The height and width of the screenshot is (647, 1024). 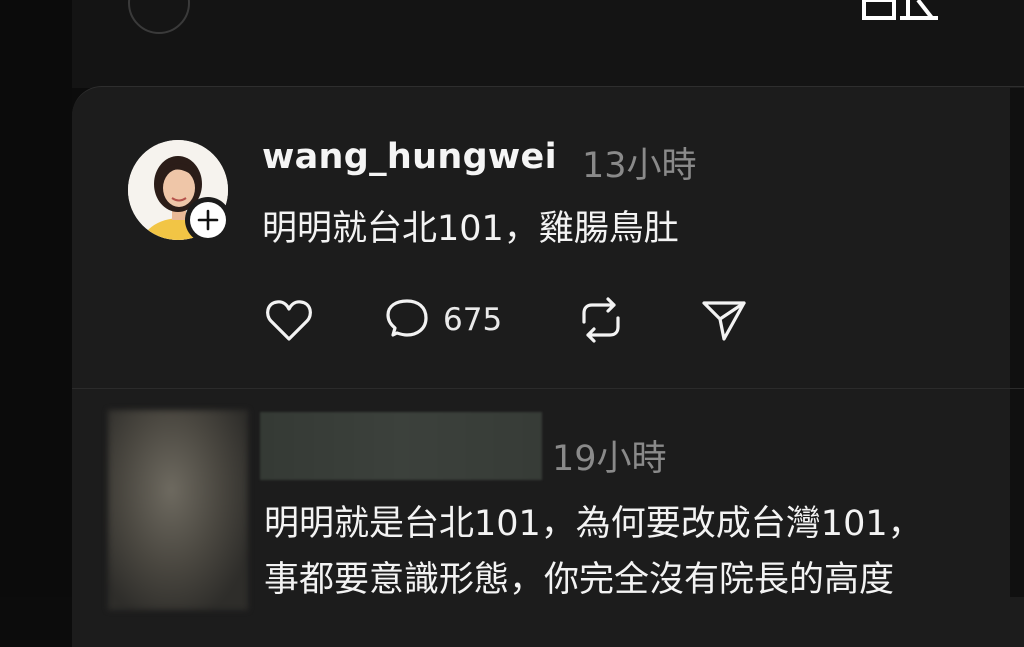 What do you see at coordinates (407, 318) in the screenshot?
I see `comment-icon` at bounding box center [407, 318].